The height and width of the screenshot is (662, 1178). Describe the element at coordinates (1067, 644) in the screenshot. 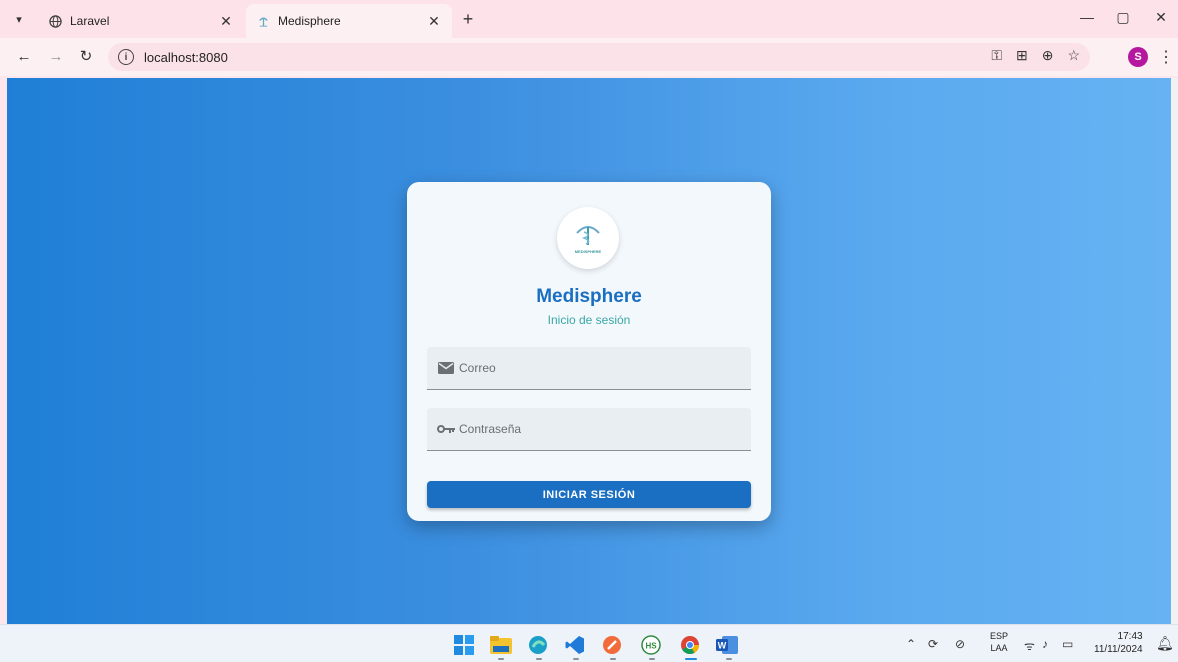

I see `battery-icon: ▭` at that location.